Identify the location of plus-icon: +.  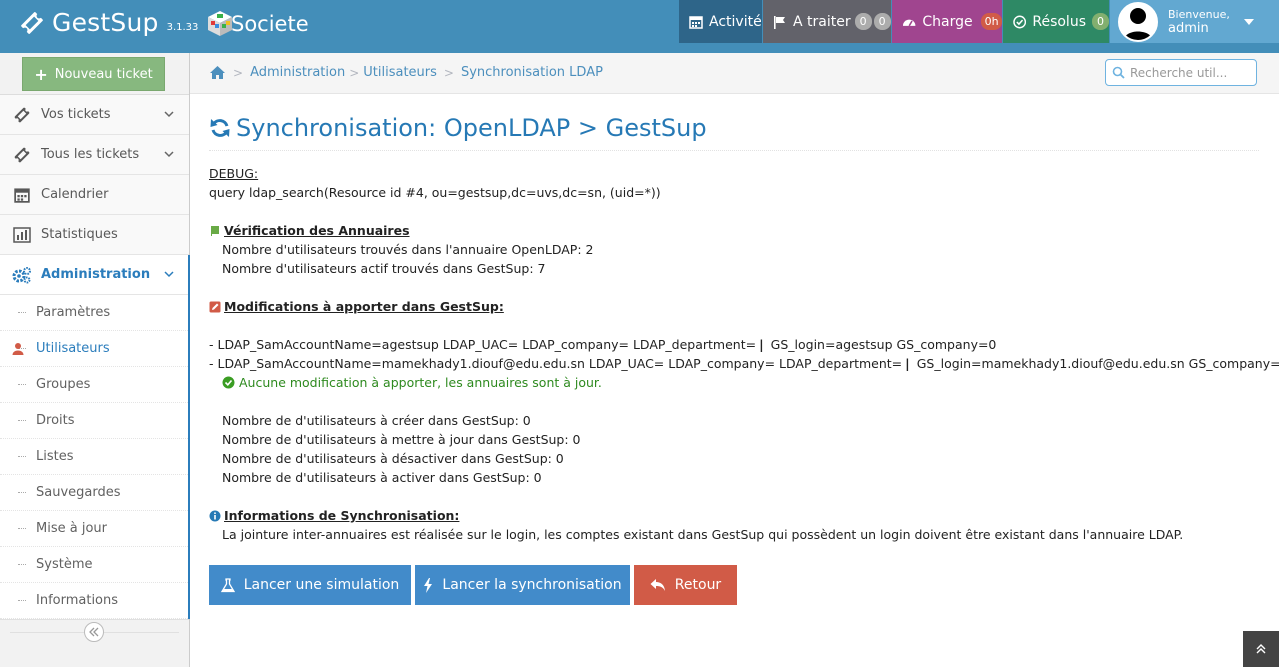
(41, 74).